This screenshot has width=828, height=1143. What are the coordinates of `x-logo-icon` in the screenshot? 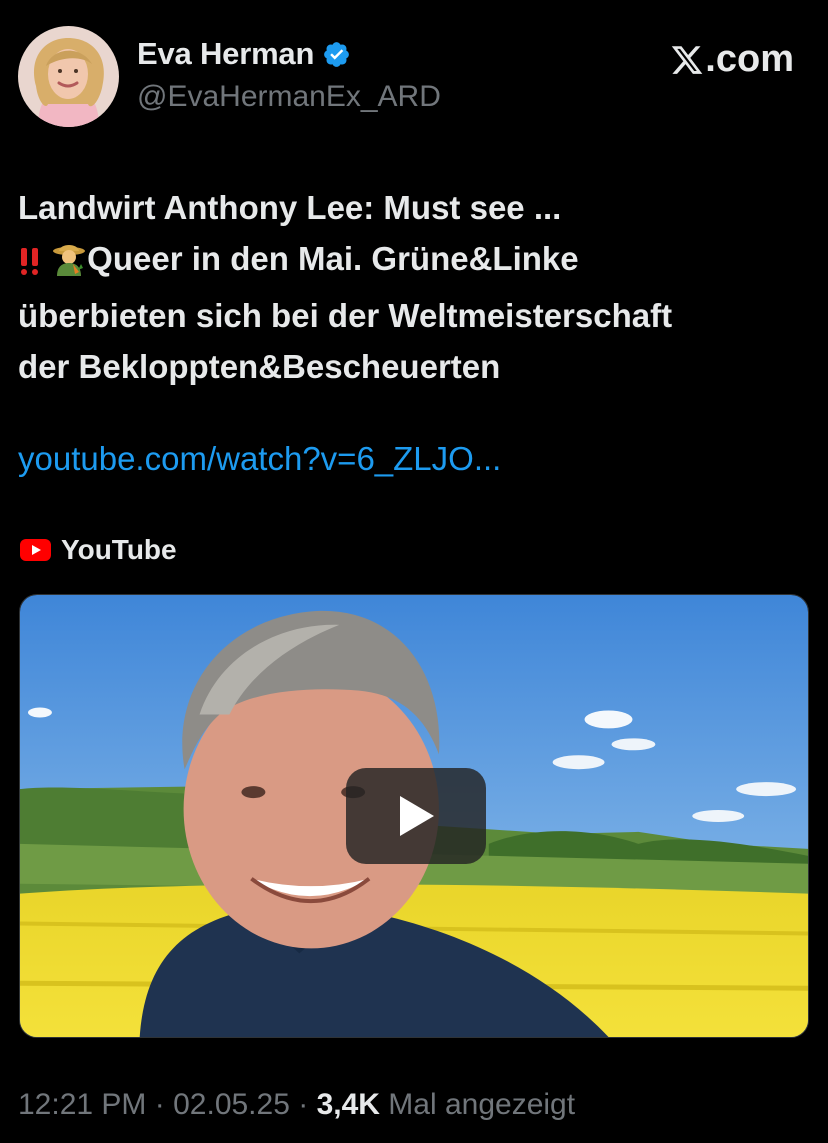 It's located at (687, 59).